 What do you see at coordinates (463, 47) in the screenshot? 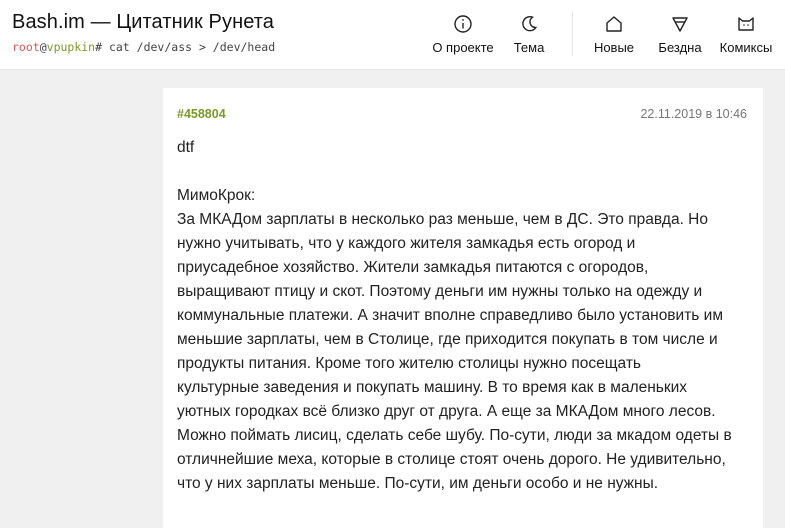
I see `nav-about-label: О проекте` at bounding box center [463, 47].